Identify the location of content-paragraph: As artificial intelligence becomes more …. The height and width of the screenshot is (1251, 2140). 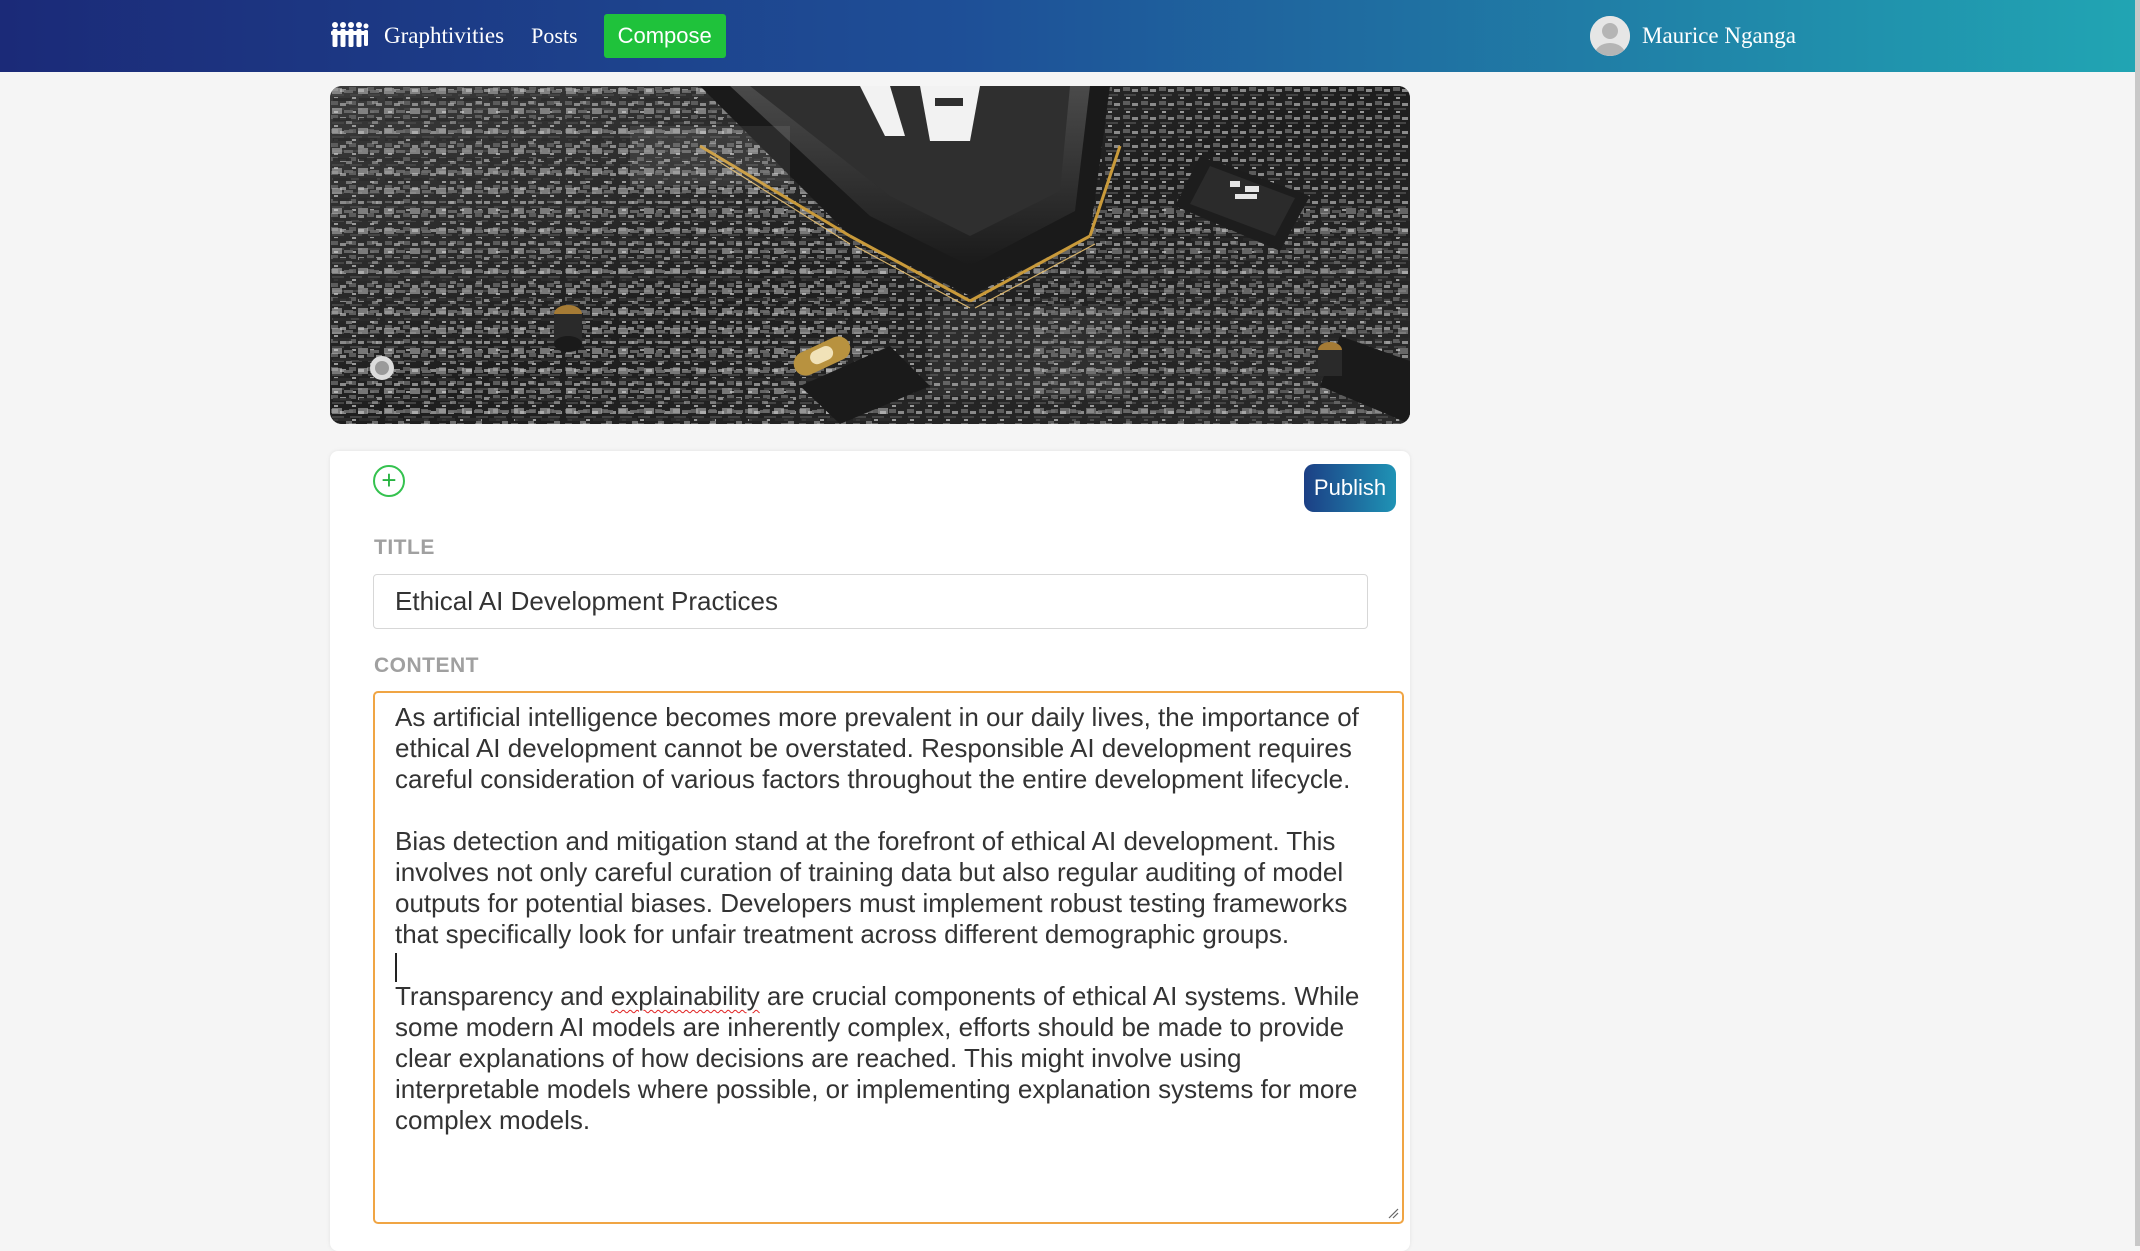
(881, 748).